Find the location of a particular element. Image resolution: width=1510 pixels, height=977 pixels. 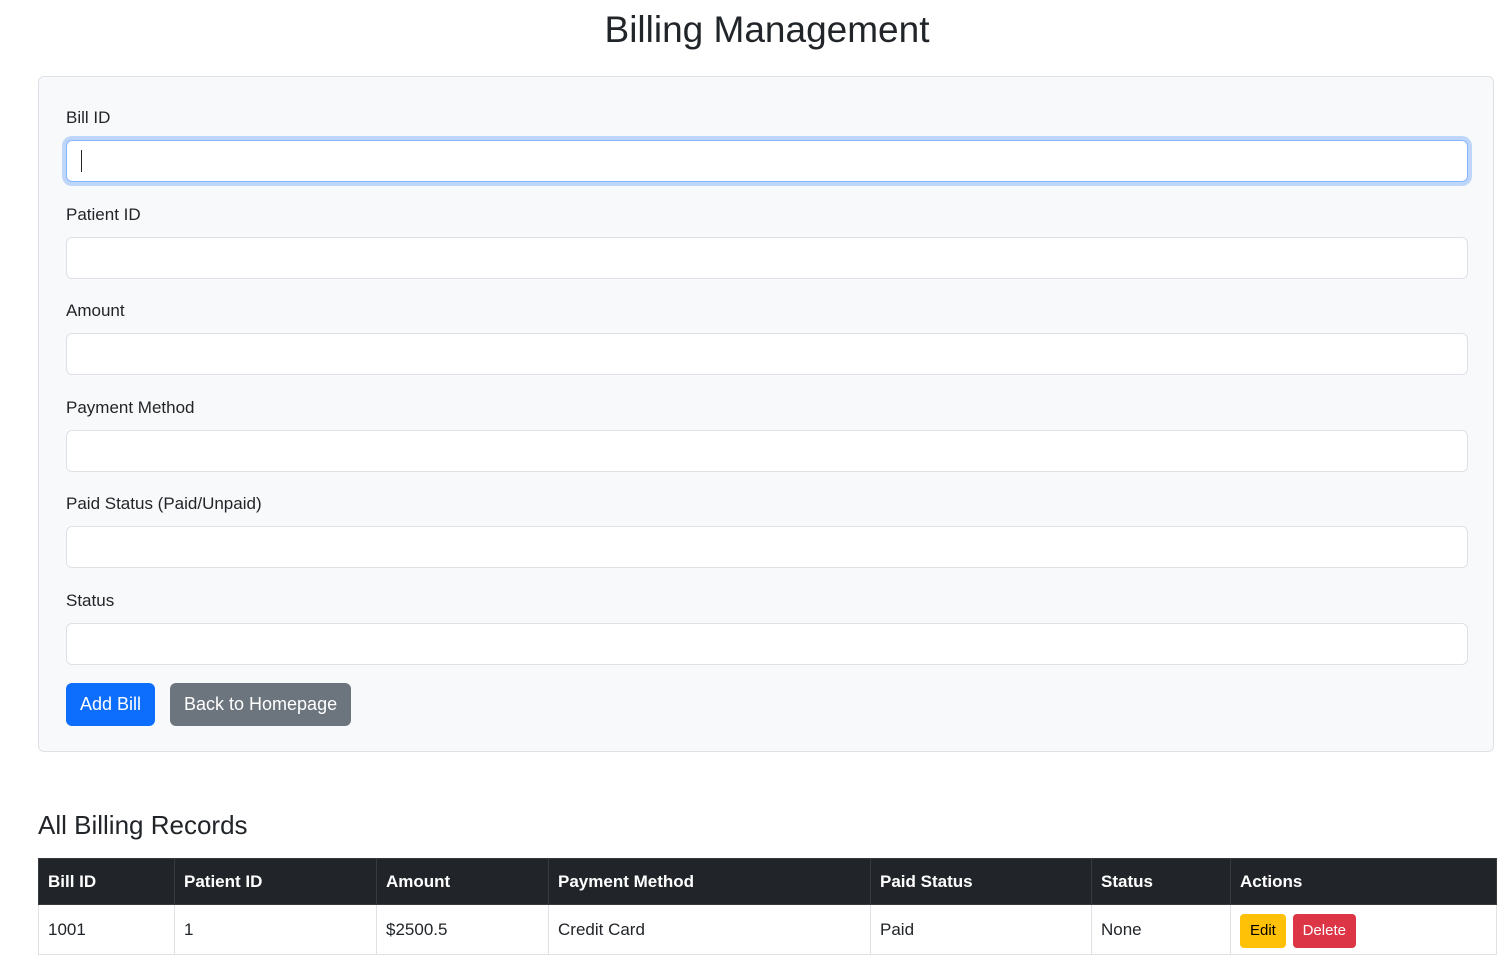

page-title: Billing Management is located at coordinates (767, 29).